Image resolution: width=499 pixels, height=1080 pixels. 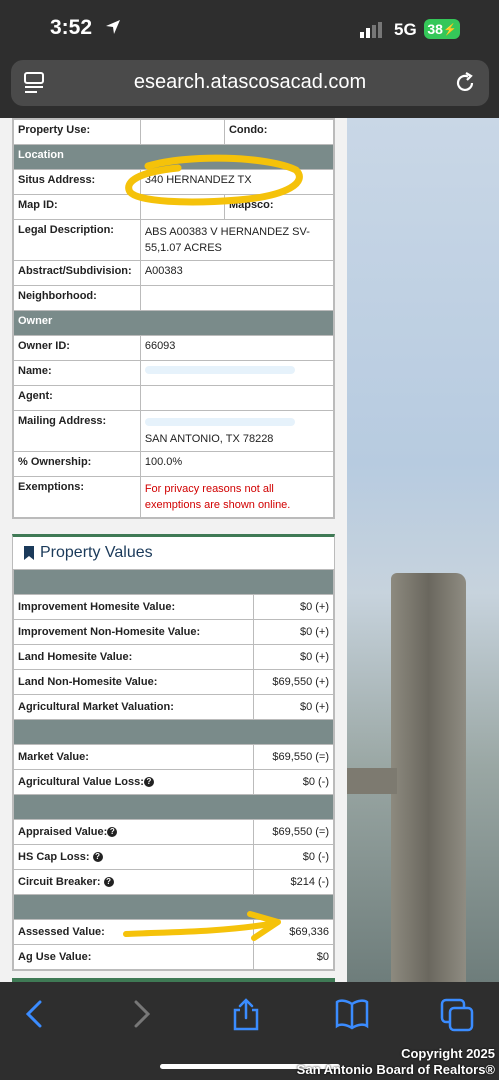 I want to click on value-label-text: Circuit Breaker:, so click(x=61, y=882).